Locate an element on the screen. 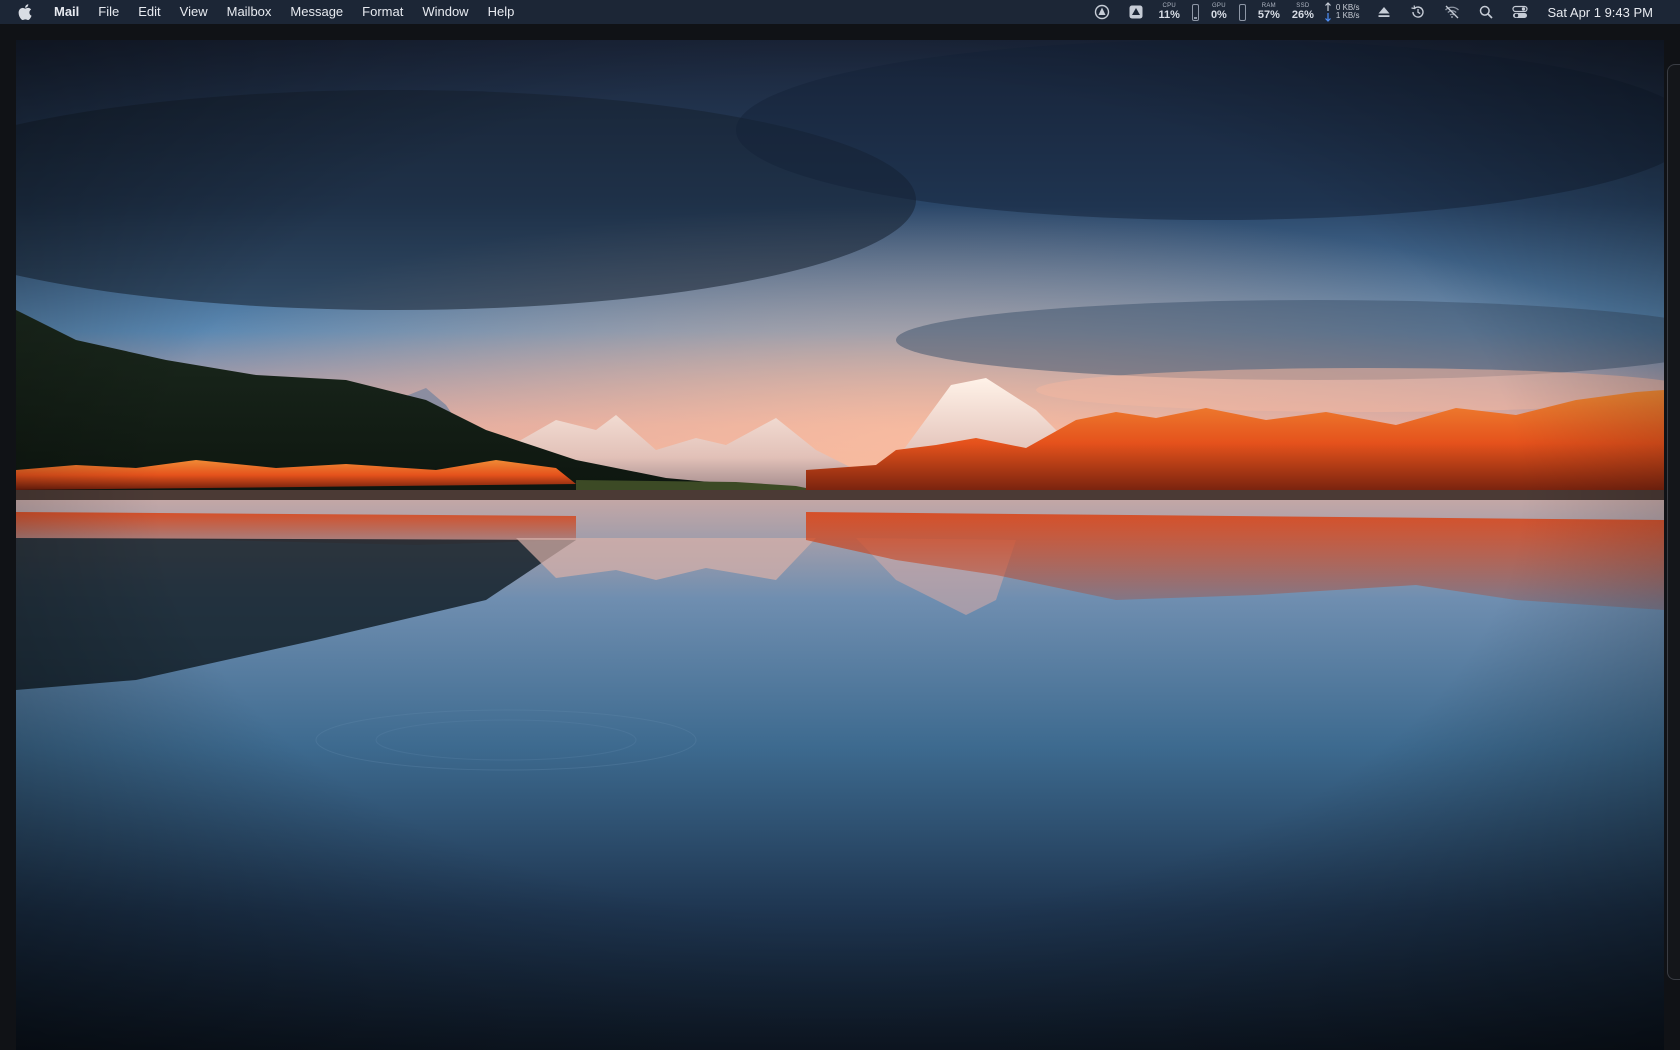  search-icon is located at coordinates (1486, 12).